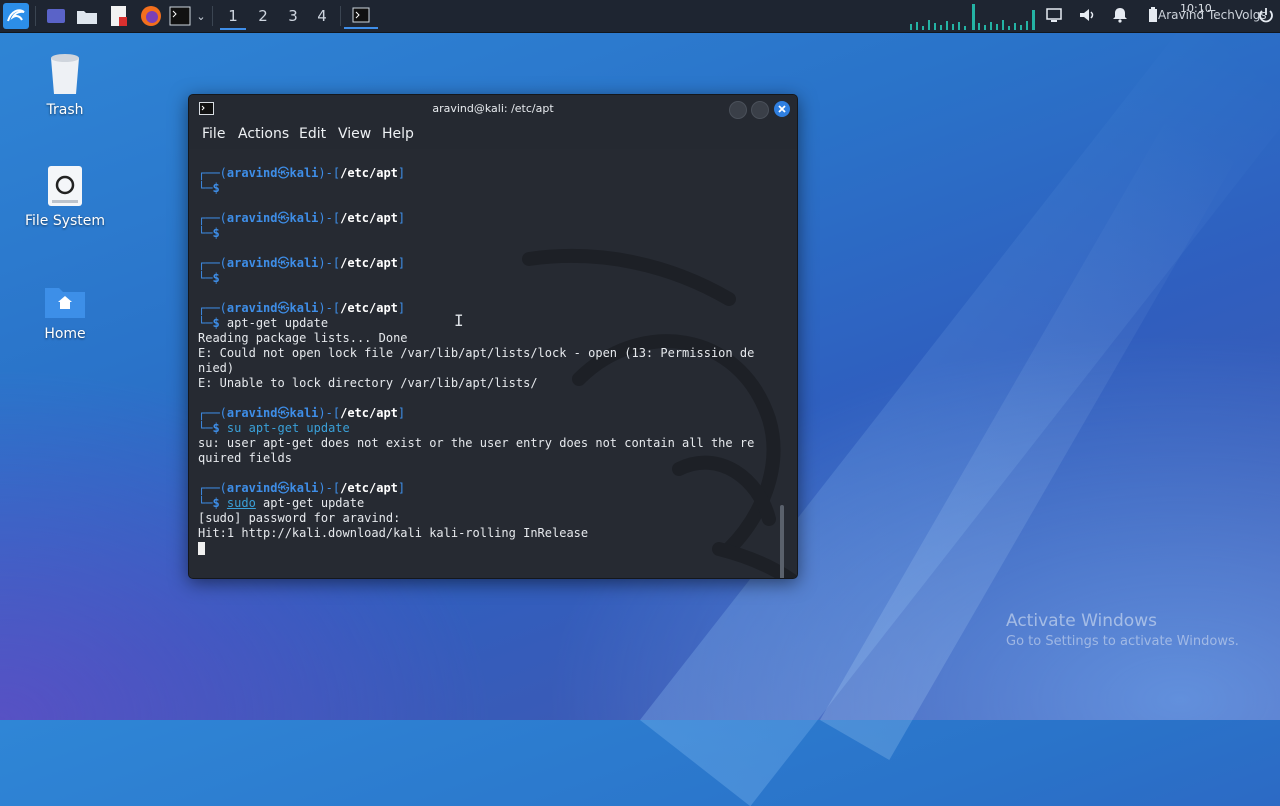  I want to click on launcher-dropdown-button: ⌄, so click(201, 16).